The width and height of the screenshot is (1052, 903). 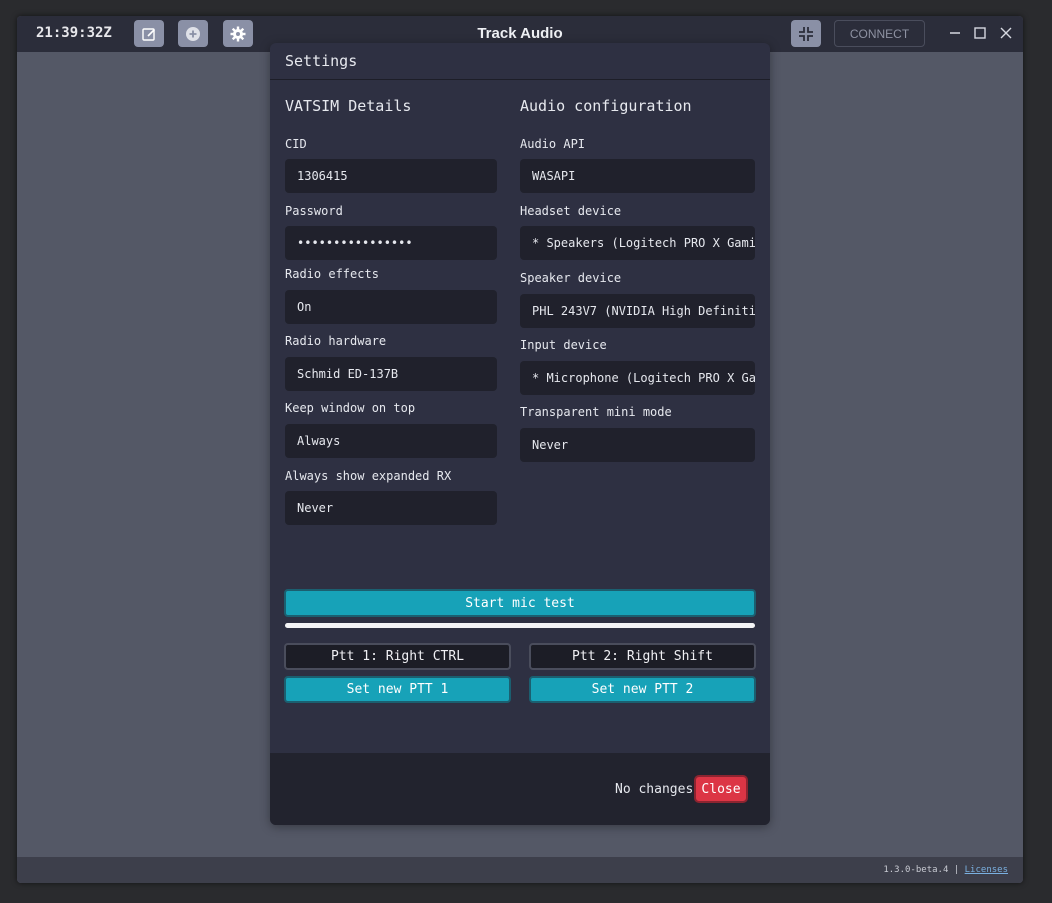 I want to click on close-icon, so click(x=1006, y=33).